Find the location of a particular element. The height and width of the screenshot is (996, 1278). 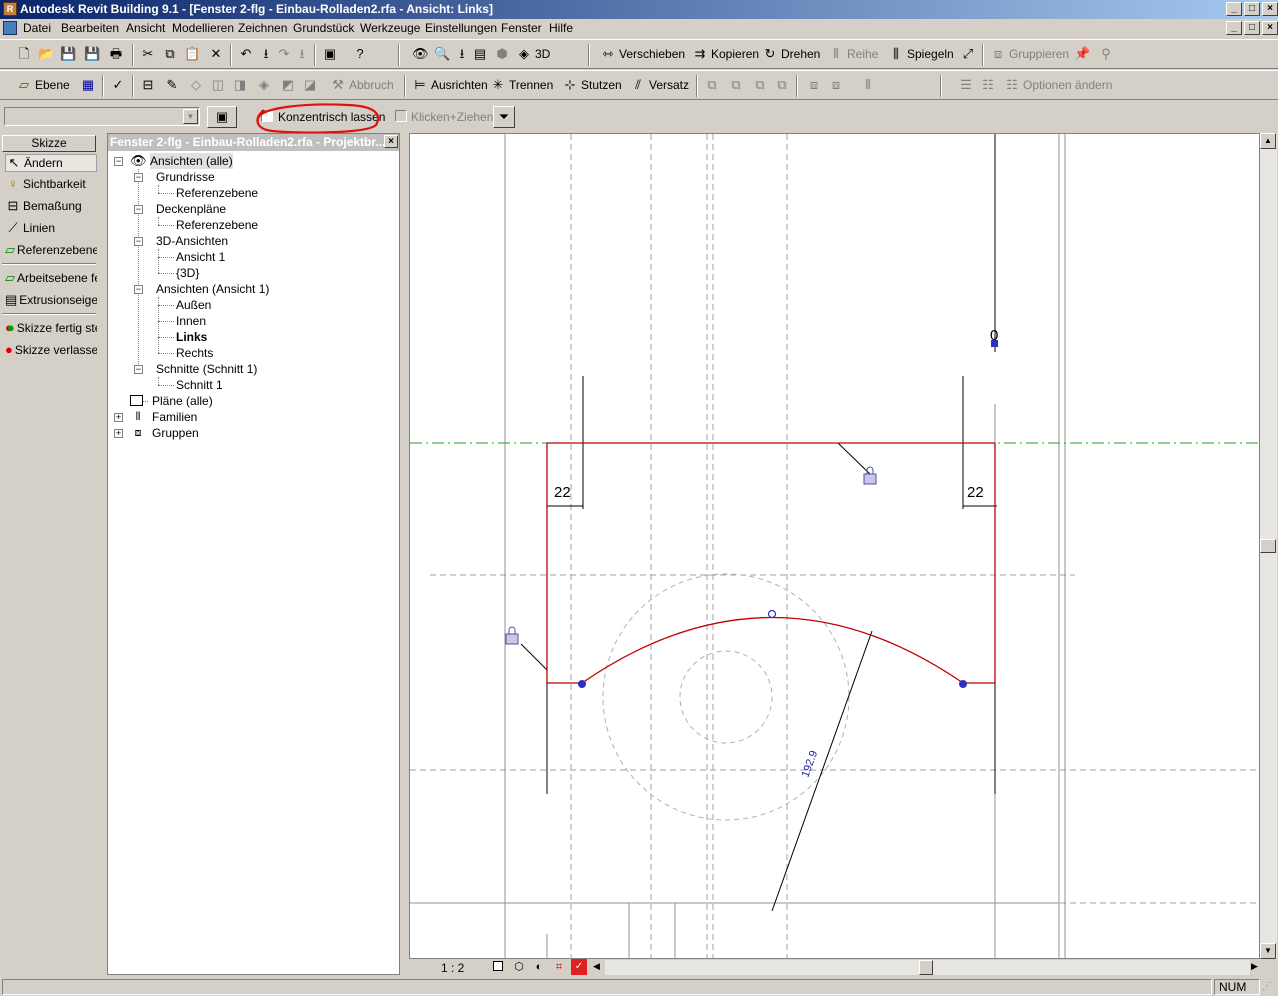

print-icon: 🖶 is located at coordinates (116, 54).